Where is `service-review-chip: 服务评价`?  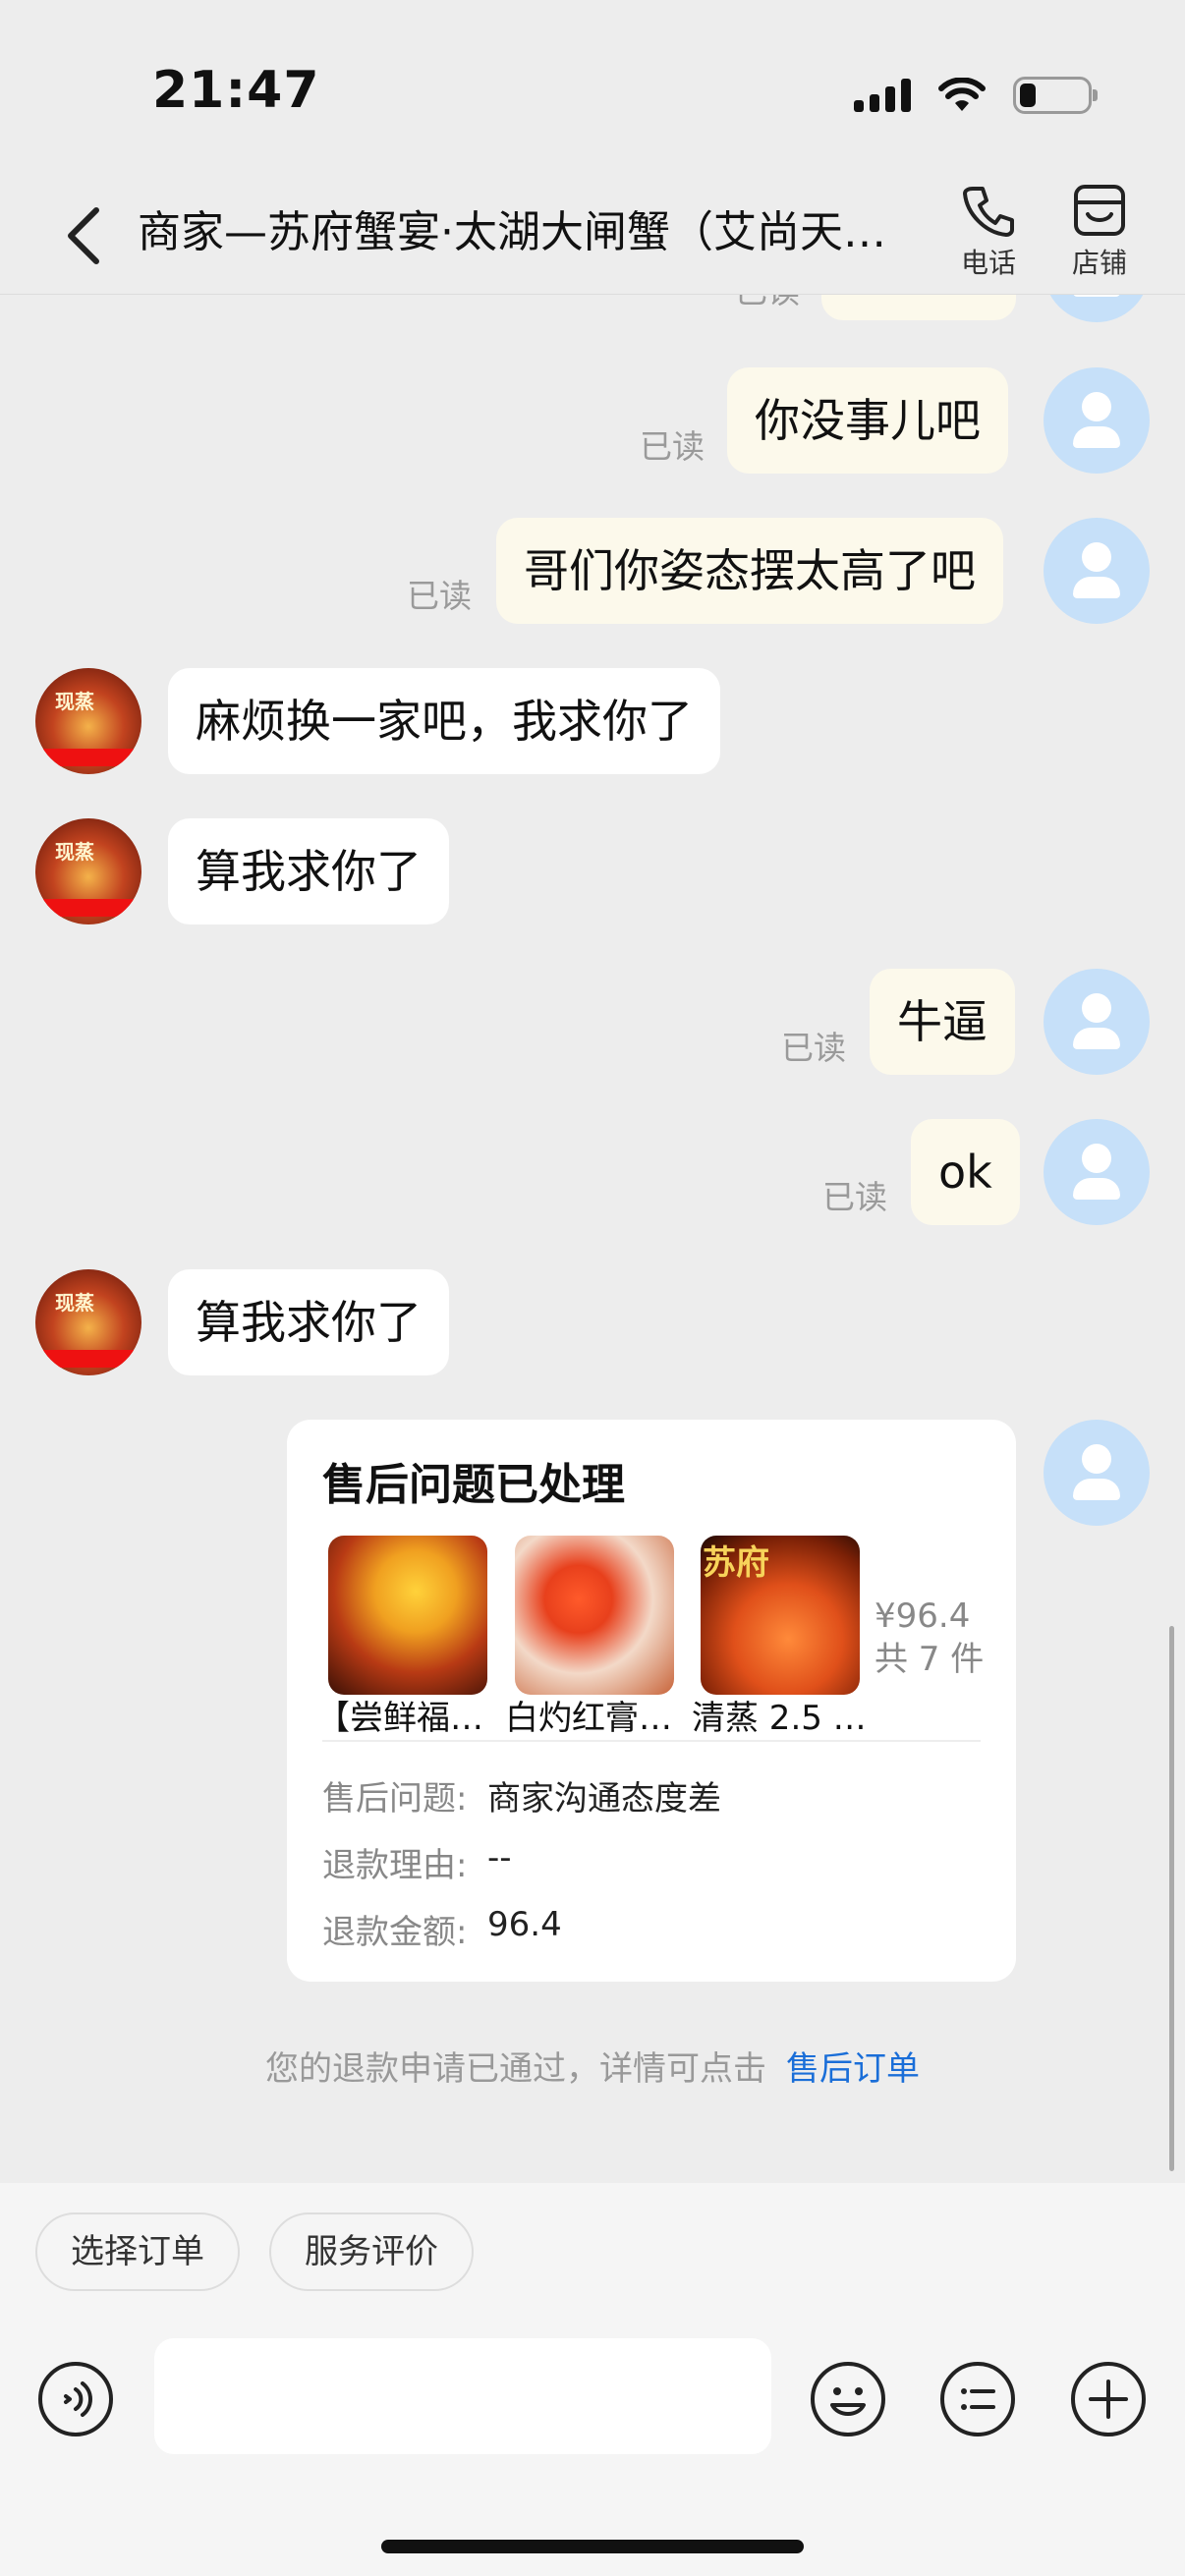 service-review-chip: 服务评价 is located at coordinates (372, 2251).